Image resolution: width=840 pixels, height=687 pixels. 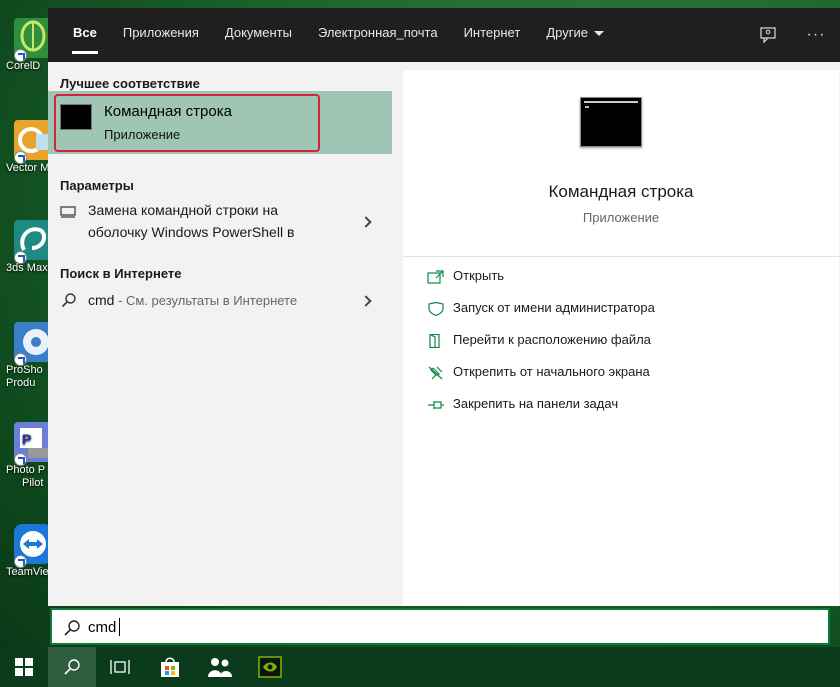 What do you see at coordinates (28, 168) in the screenshot?
I see `desktop-icon-label: Vector M` at bounding box center [28, 168].